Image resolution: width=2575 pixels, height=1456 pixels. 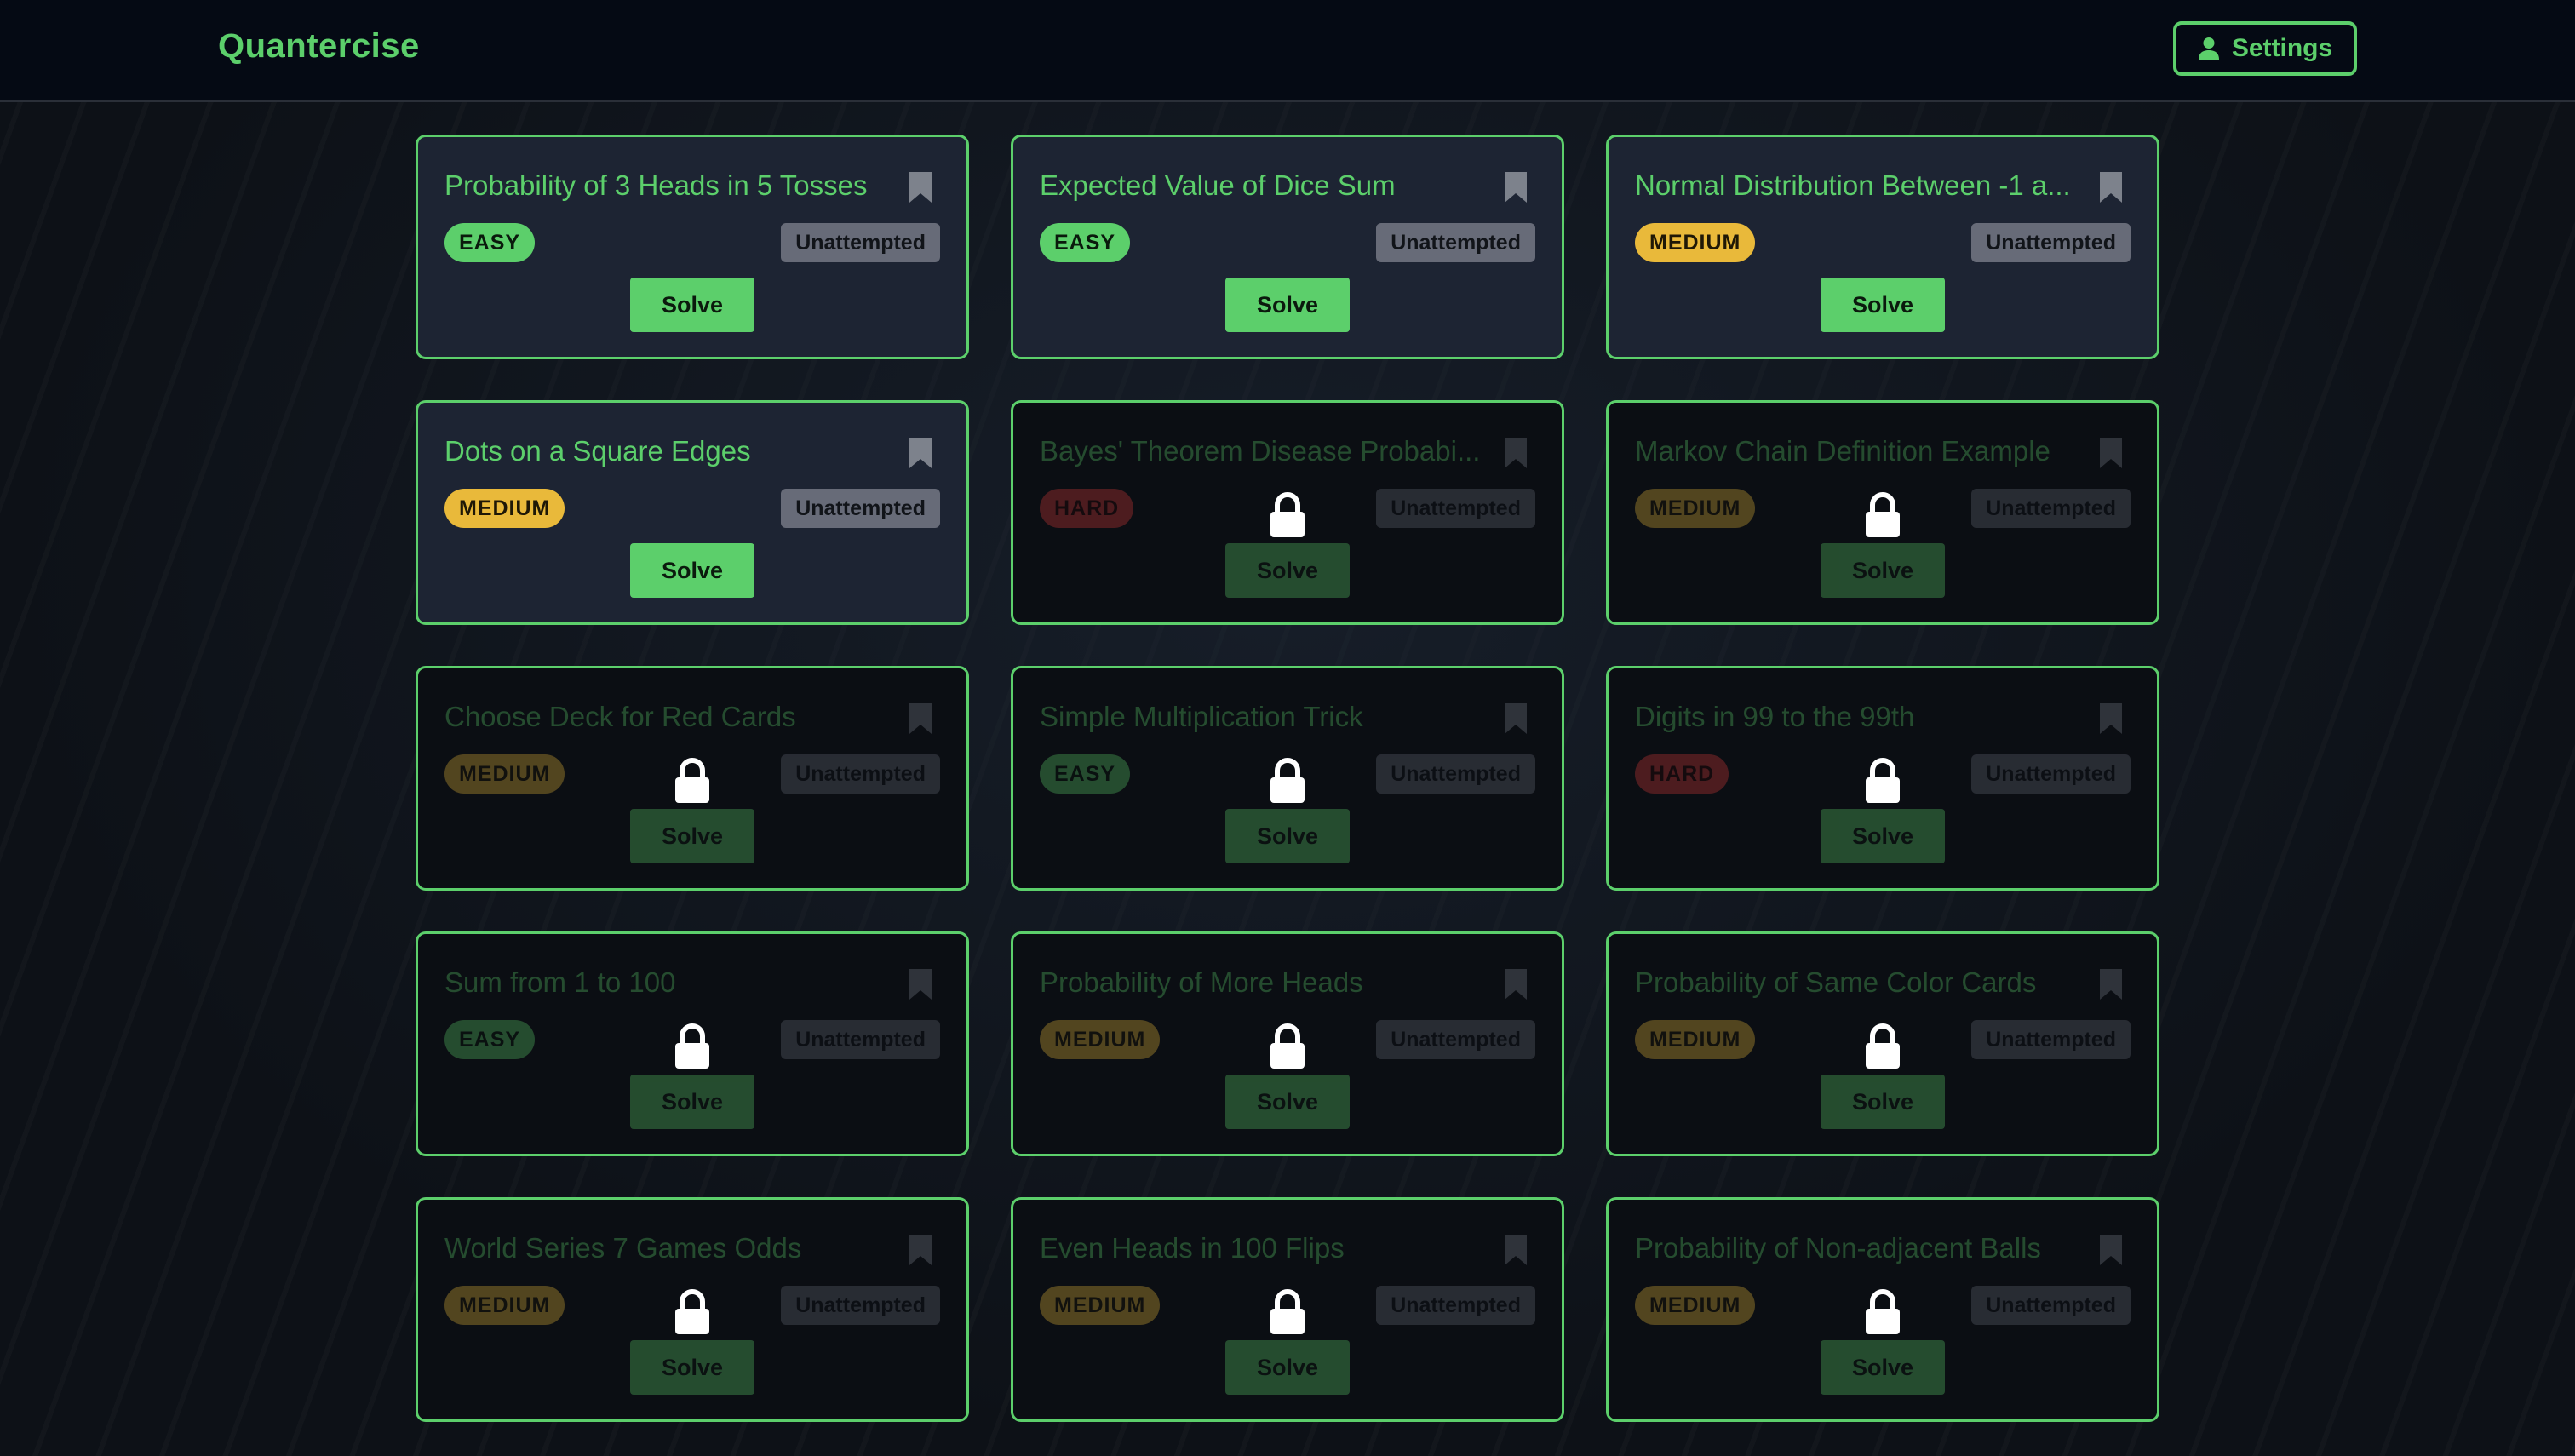 I want to click on top-navbar: Quantercise Settings, so click(x=1287, y=51).